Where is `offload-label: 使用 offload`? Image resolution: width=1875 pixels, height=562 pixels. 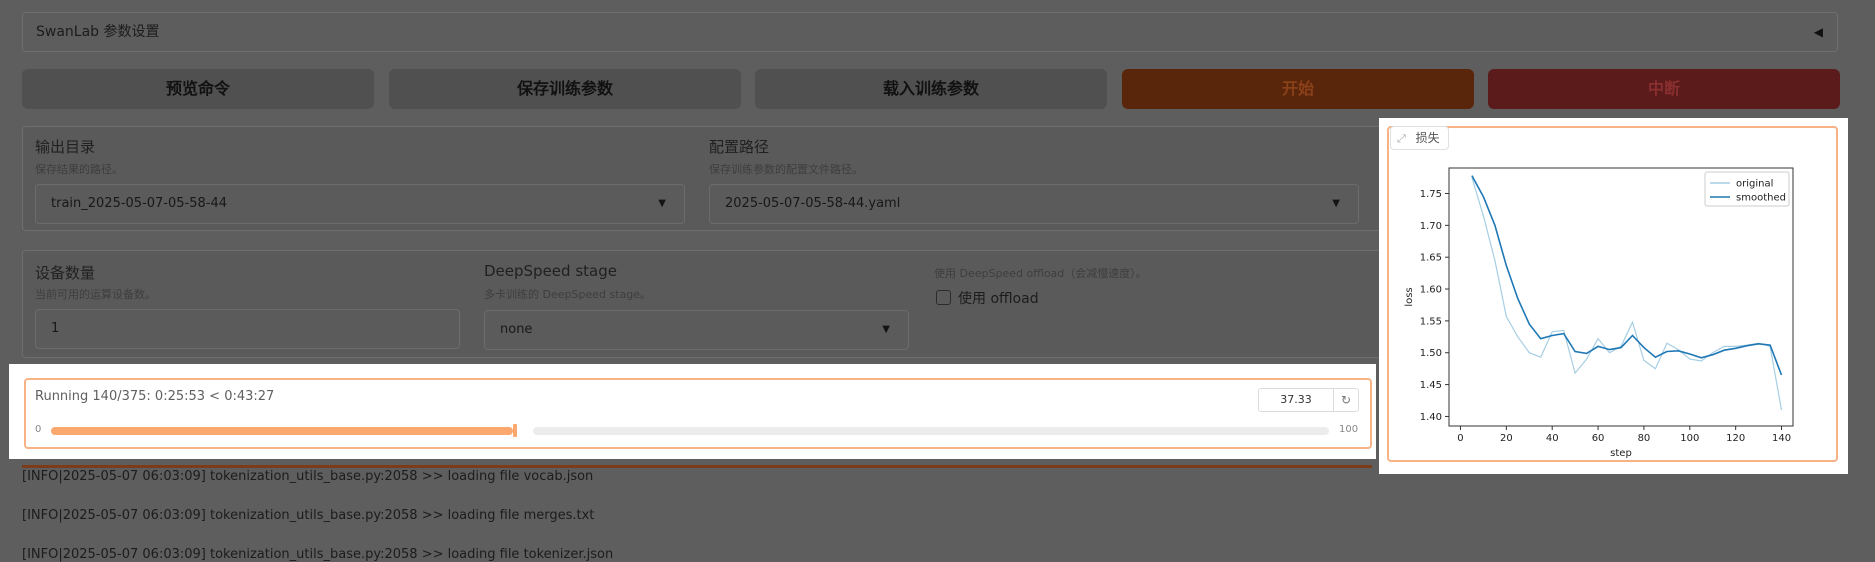 offload-label: 使用 offload is located at coordinates (998, 299).